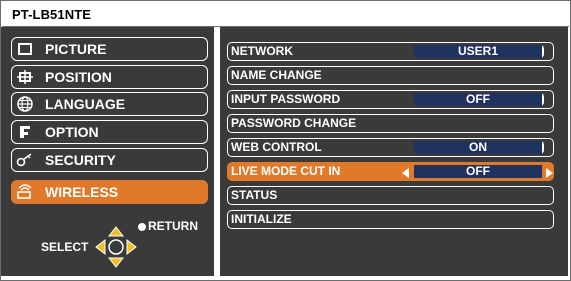 The image size is (571, 281). I want to click on menu-item-label: WIRELESS, so click(82, 192).